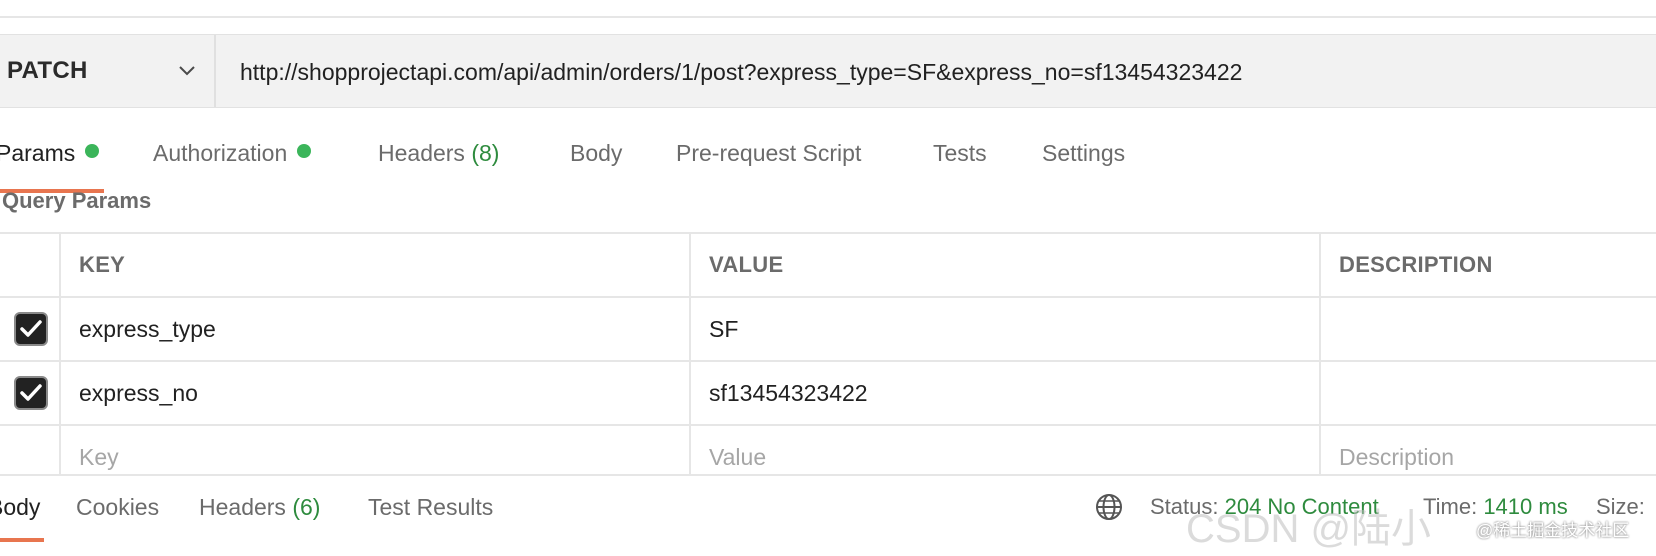  Describe the element at coordinates (421, 153) in the screenshot. I see `tab-headers-label: Headers` at that location.